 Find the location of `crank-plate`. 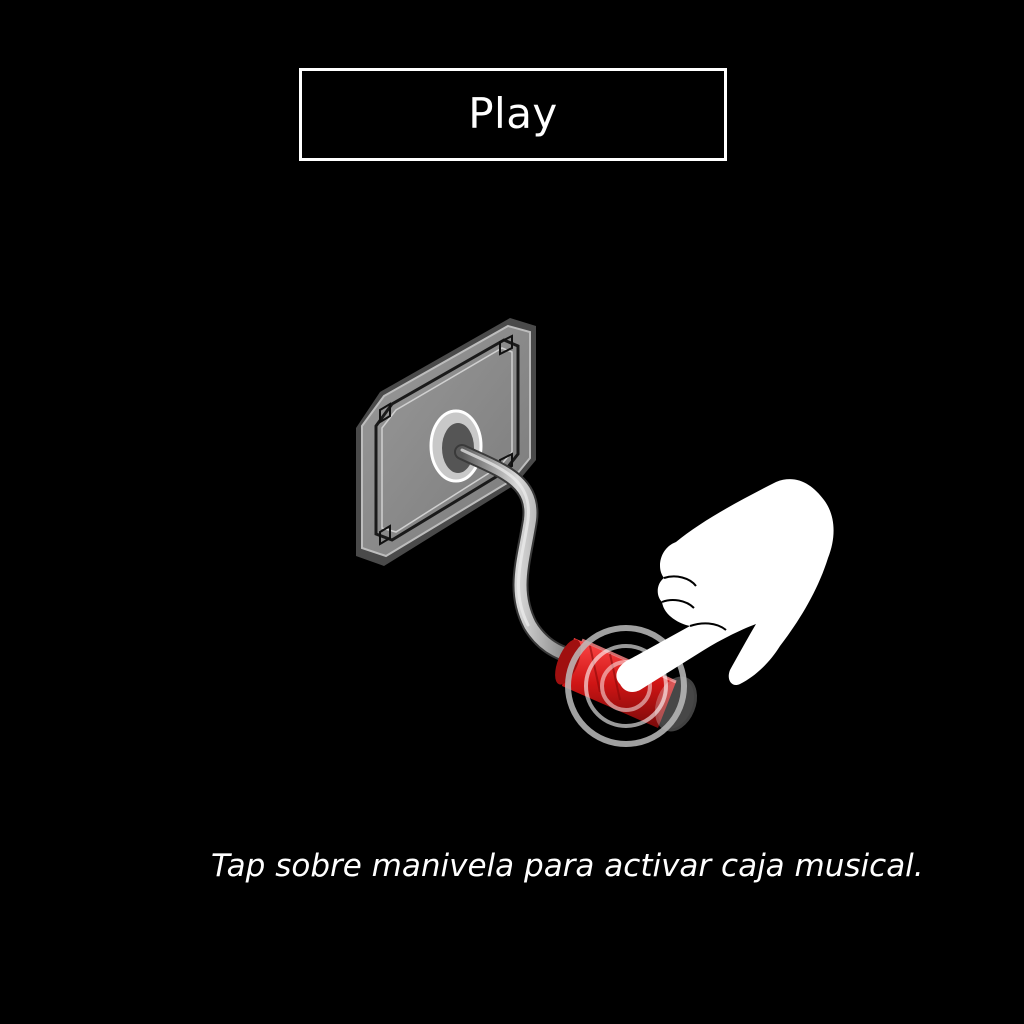

crank-plate is located at coordinates (446, 442).